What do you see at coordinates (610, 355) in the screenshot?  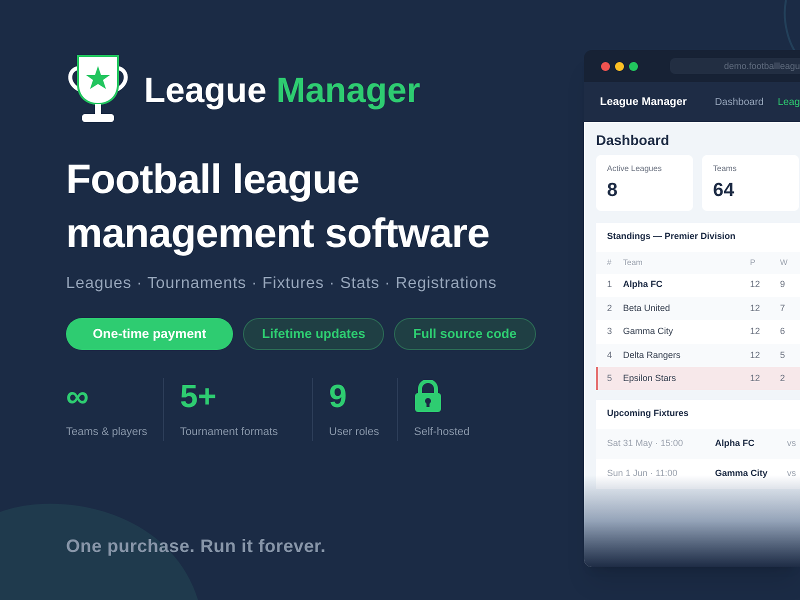 I see `table-cell-text: 4` at bounding box center [610, 355].